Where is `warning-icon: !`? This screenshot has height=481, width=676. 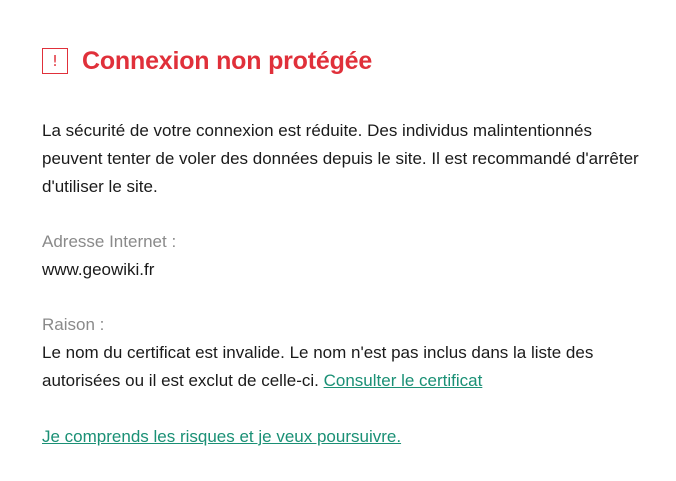
warning-icon: ! is located at coordinates (55, 61).